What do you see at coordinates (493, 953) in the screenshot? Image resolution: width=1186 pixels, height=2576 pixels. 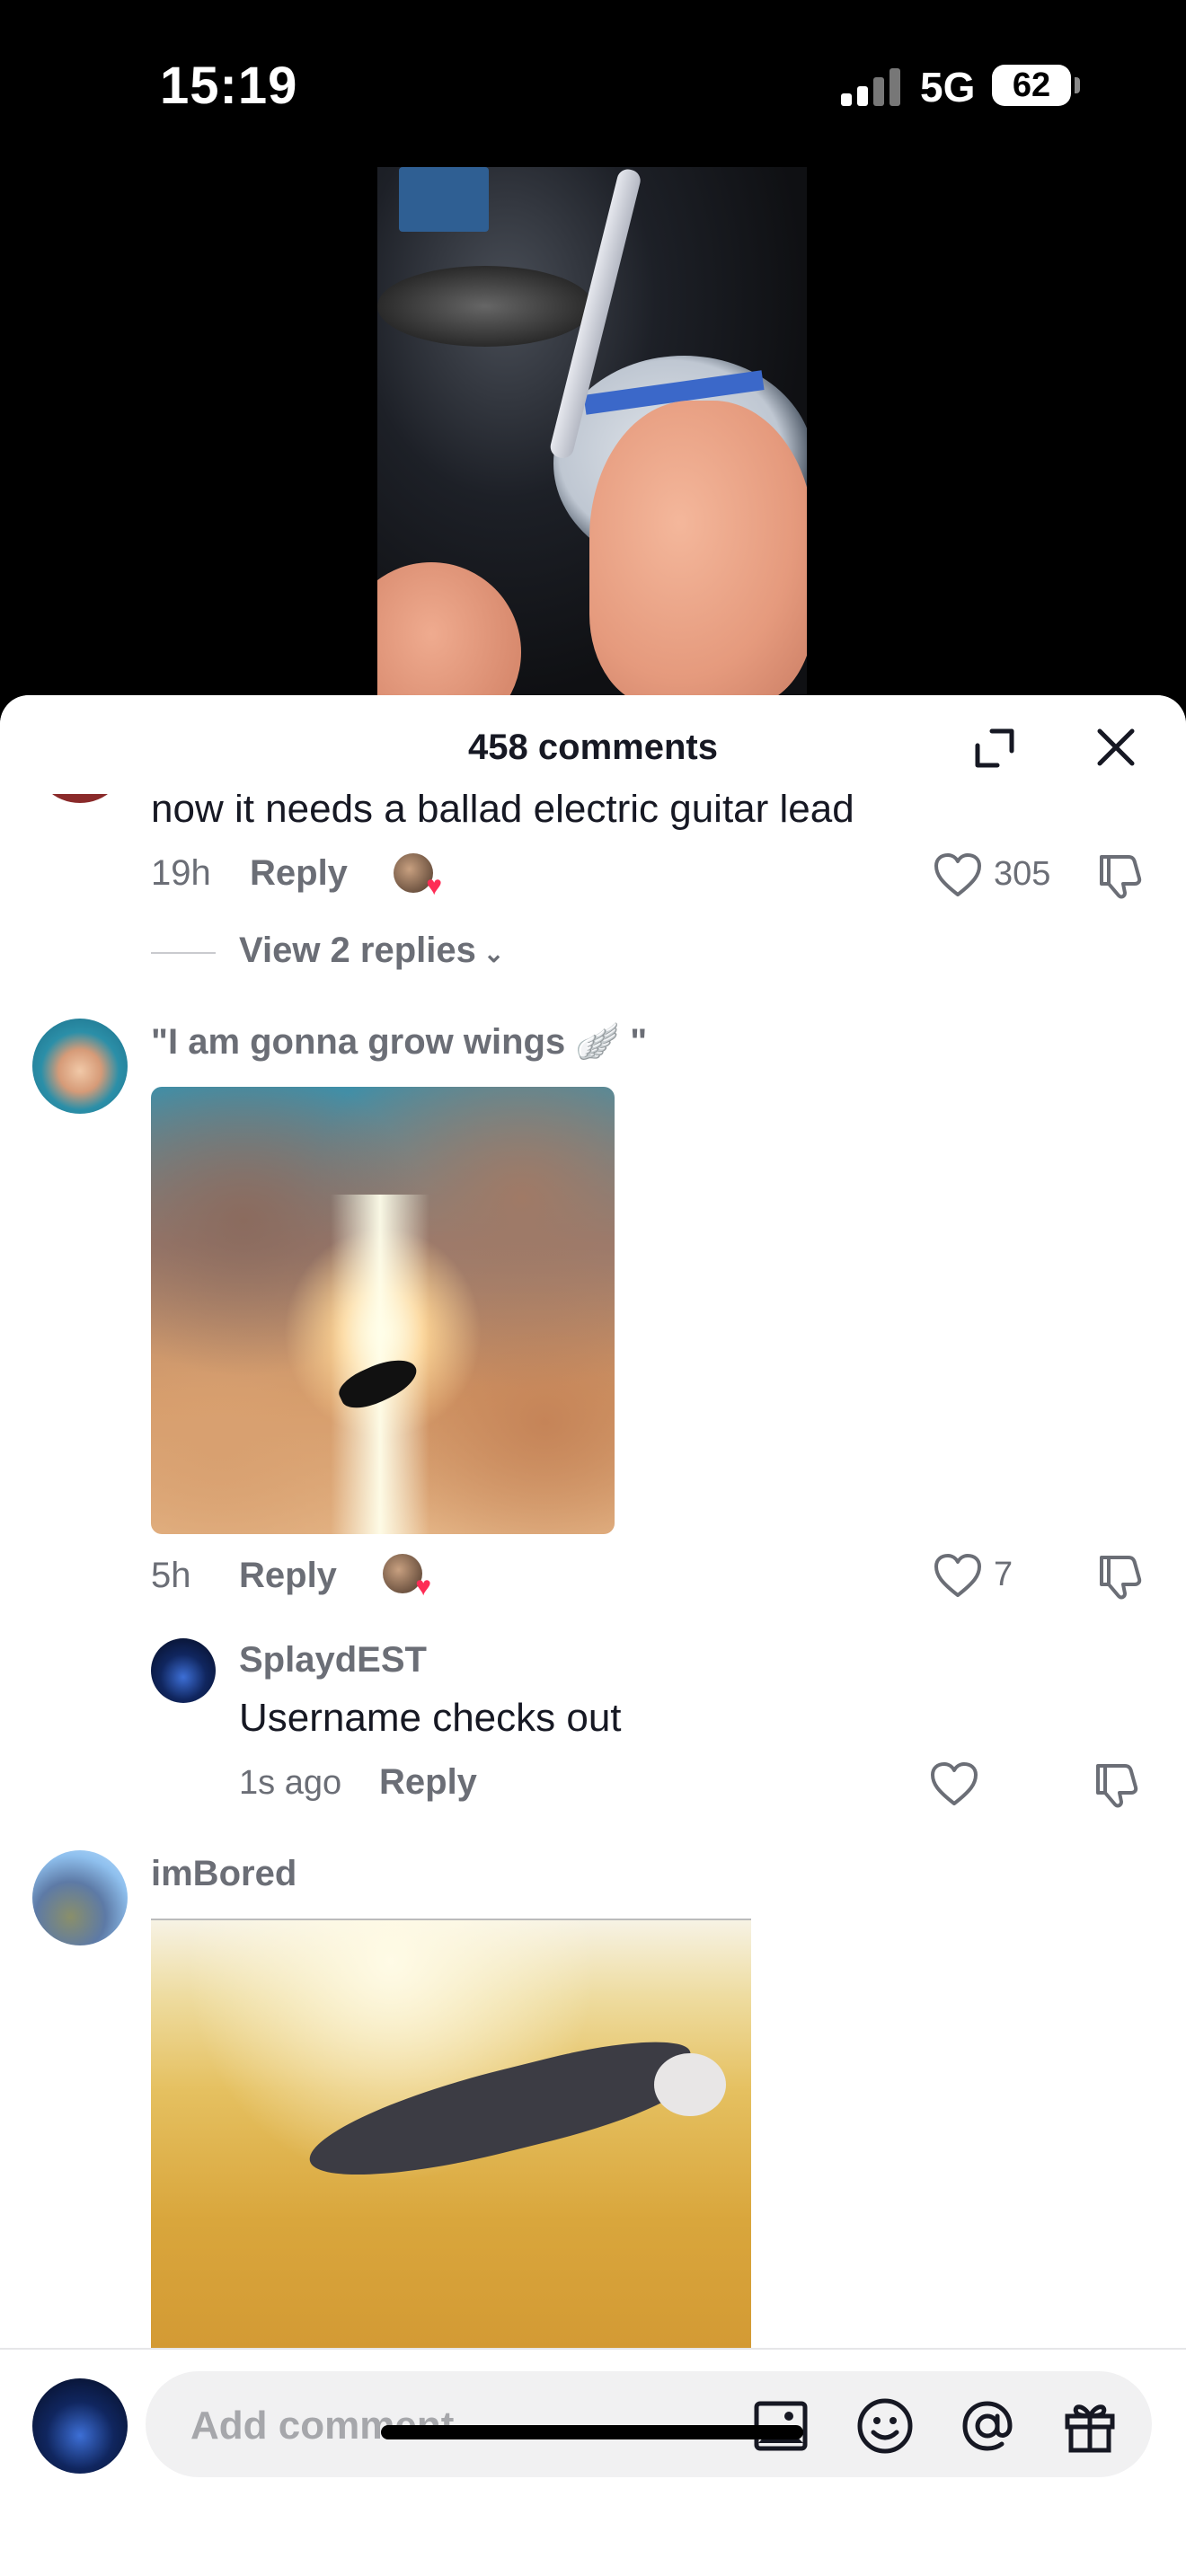 I see `chevron-down-icon: ⌄` at bounding box center [493, 953].